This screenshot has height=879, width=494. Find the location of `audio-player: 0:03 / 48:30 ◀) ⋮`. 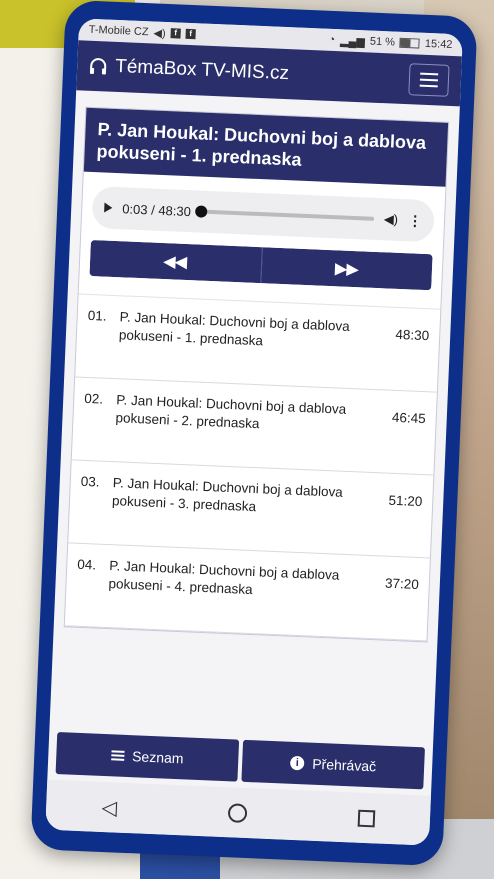

audio-player: 0:03 / 48:30 ◀) ⋮ is located at coordinates (263, 214).